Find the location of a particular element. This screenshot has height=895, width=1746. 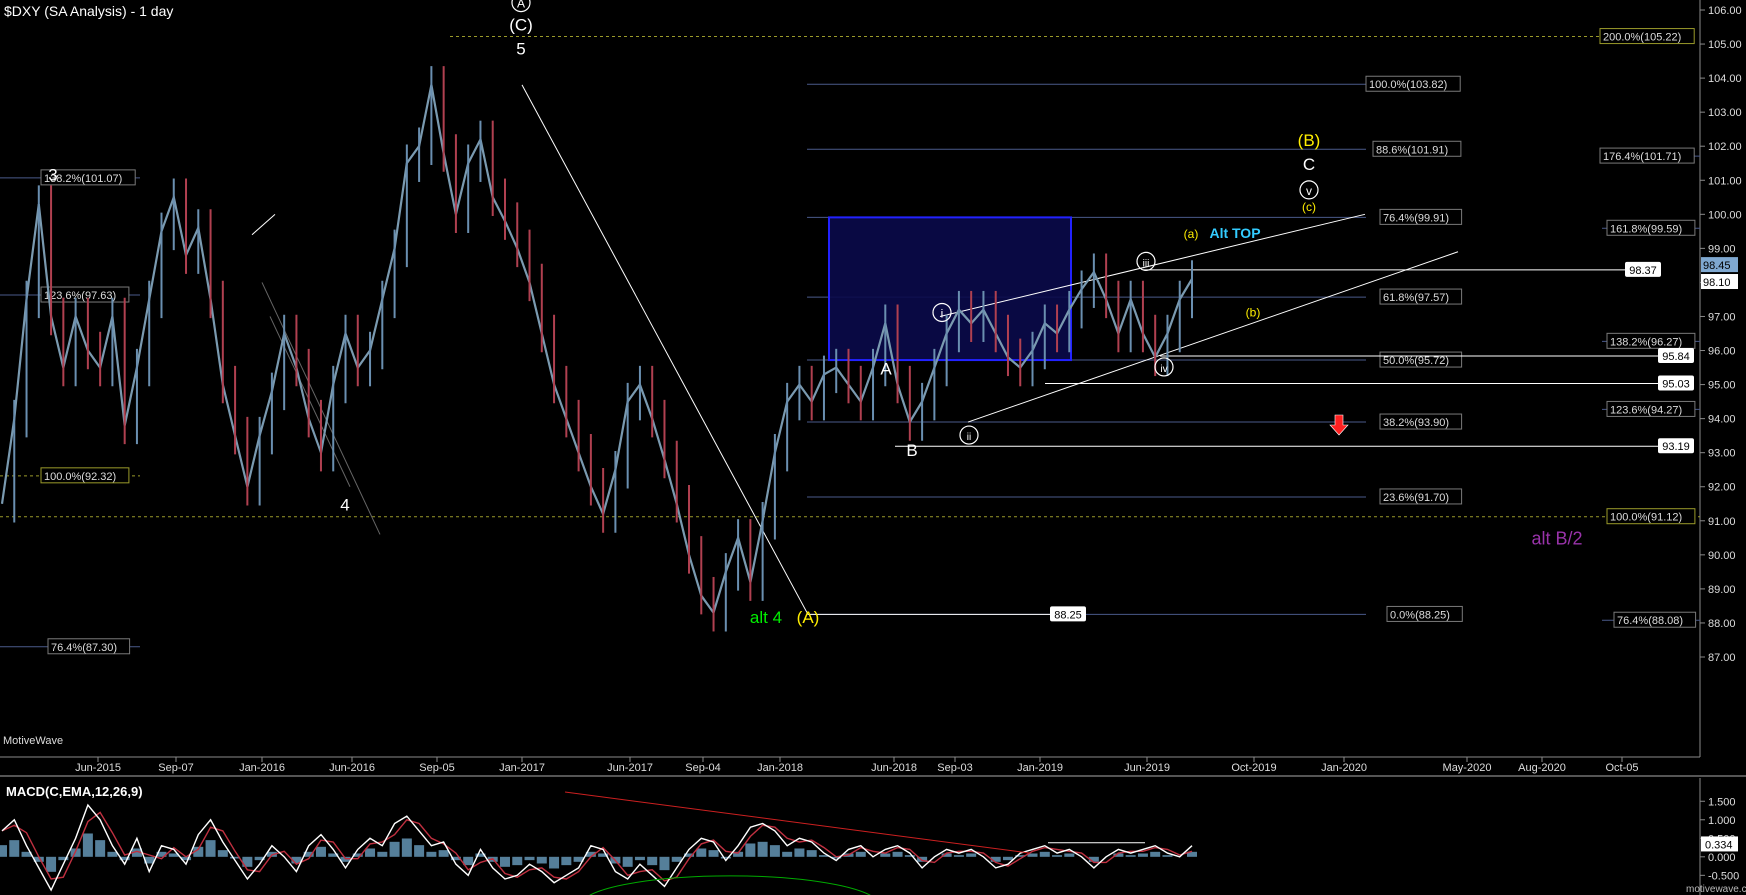

target-zone is located at coordinates (950, 289).